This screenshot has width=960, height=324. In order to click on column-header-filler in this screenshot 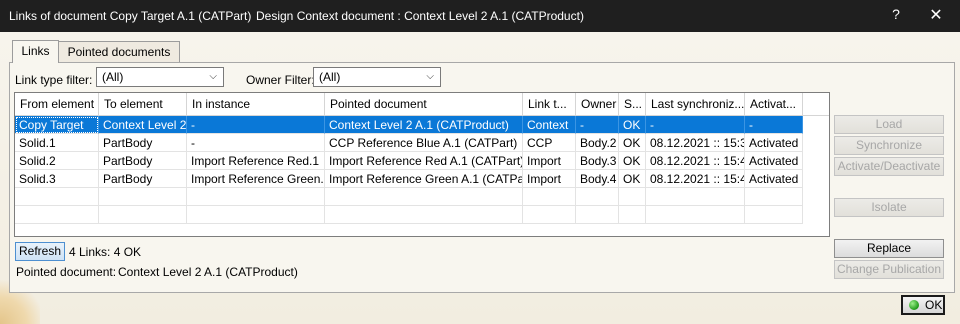, I will do `click(816, 104)`.